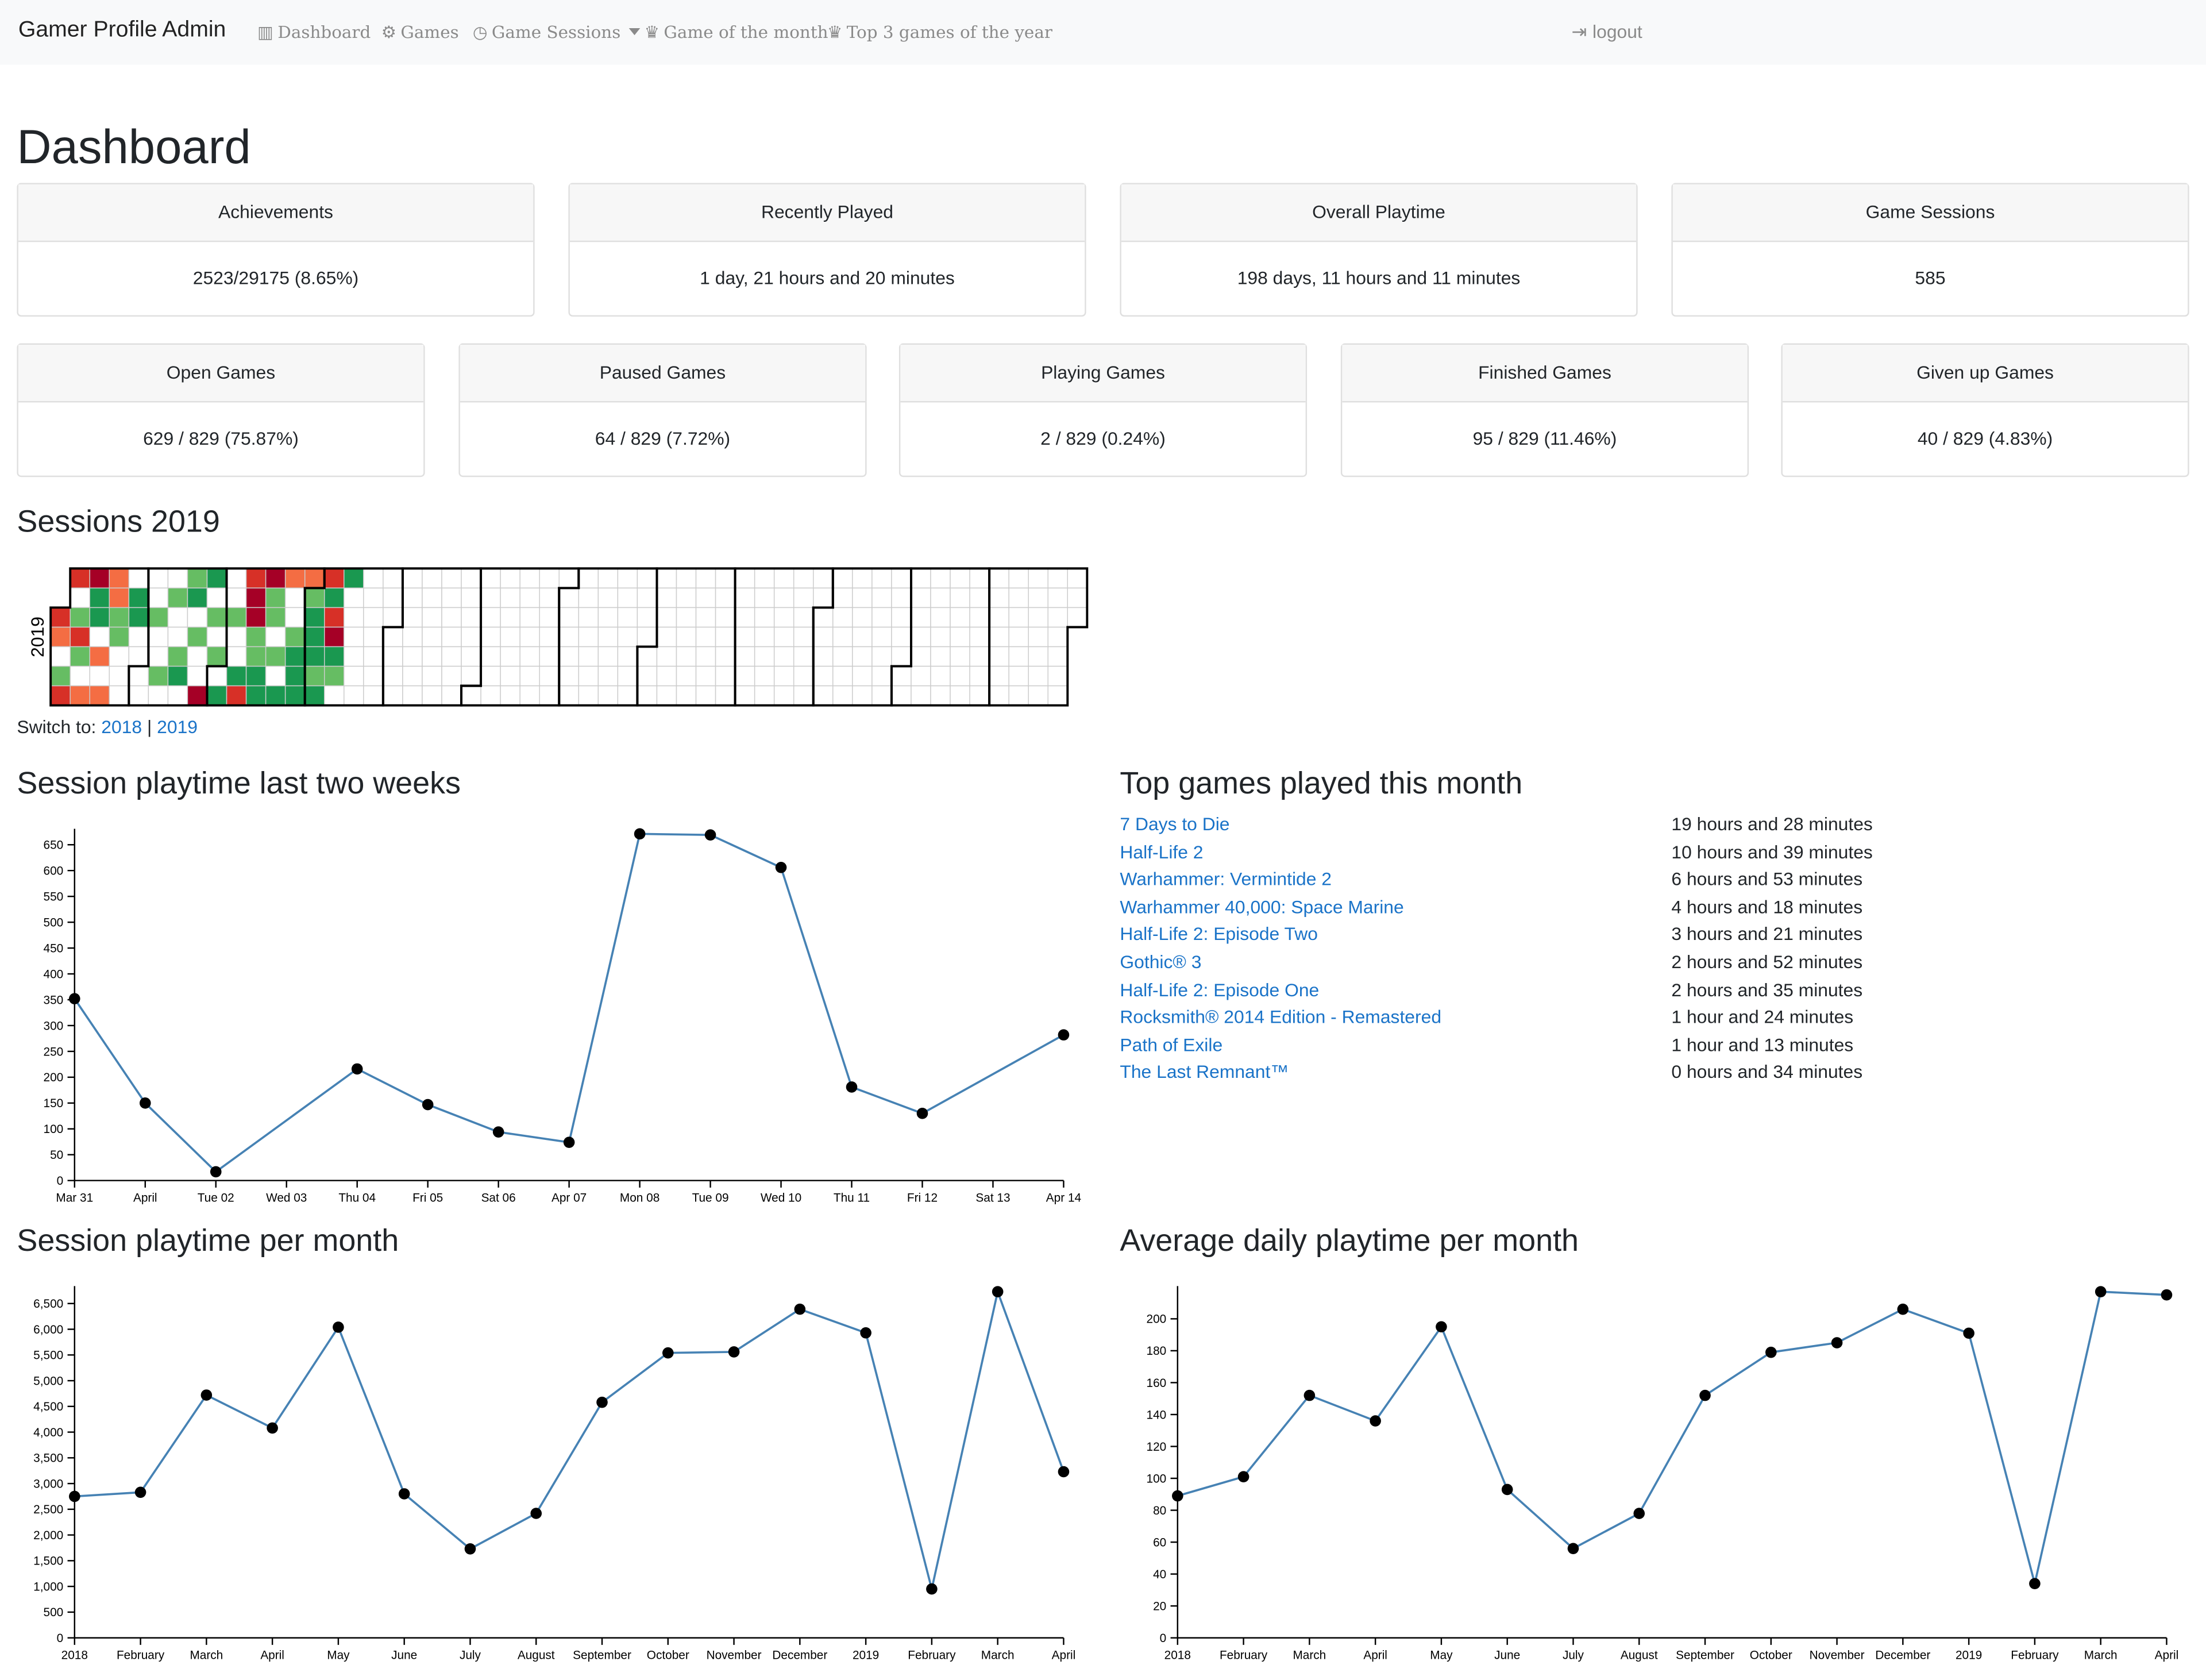 The image size is (2206, 1680). I want to click on game-link: Half-Life 2: Episode Two, so click(1219, 934).